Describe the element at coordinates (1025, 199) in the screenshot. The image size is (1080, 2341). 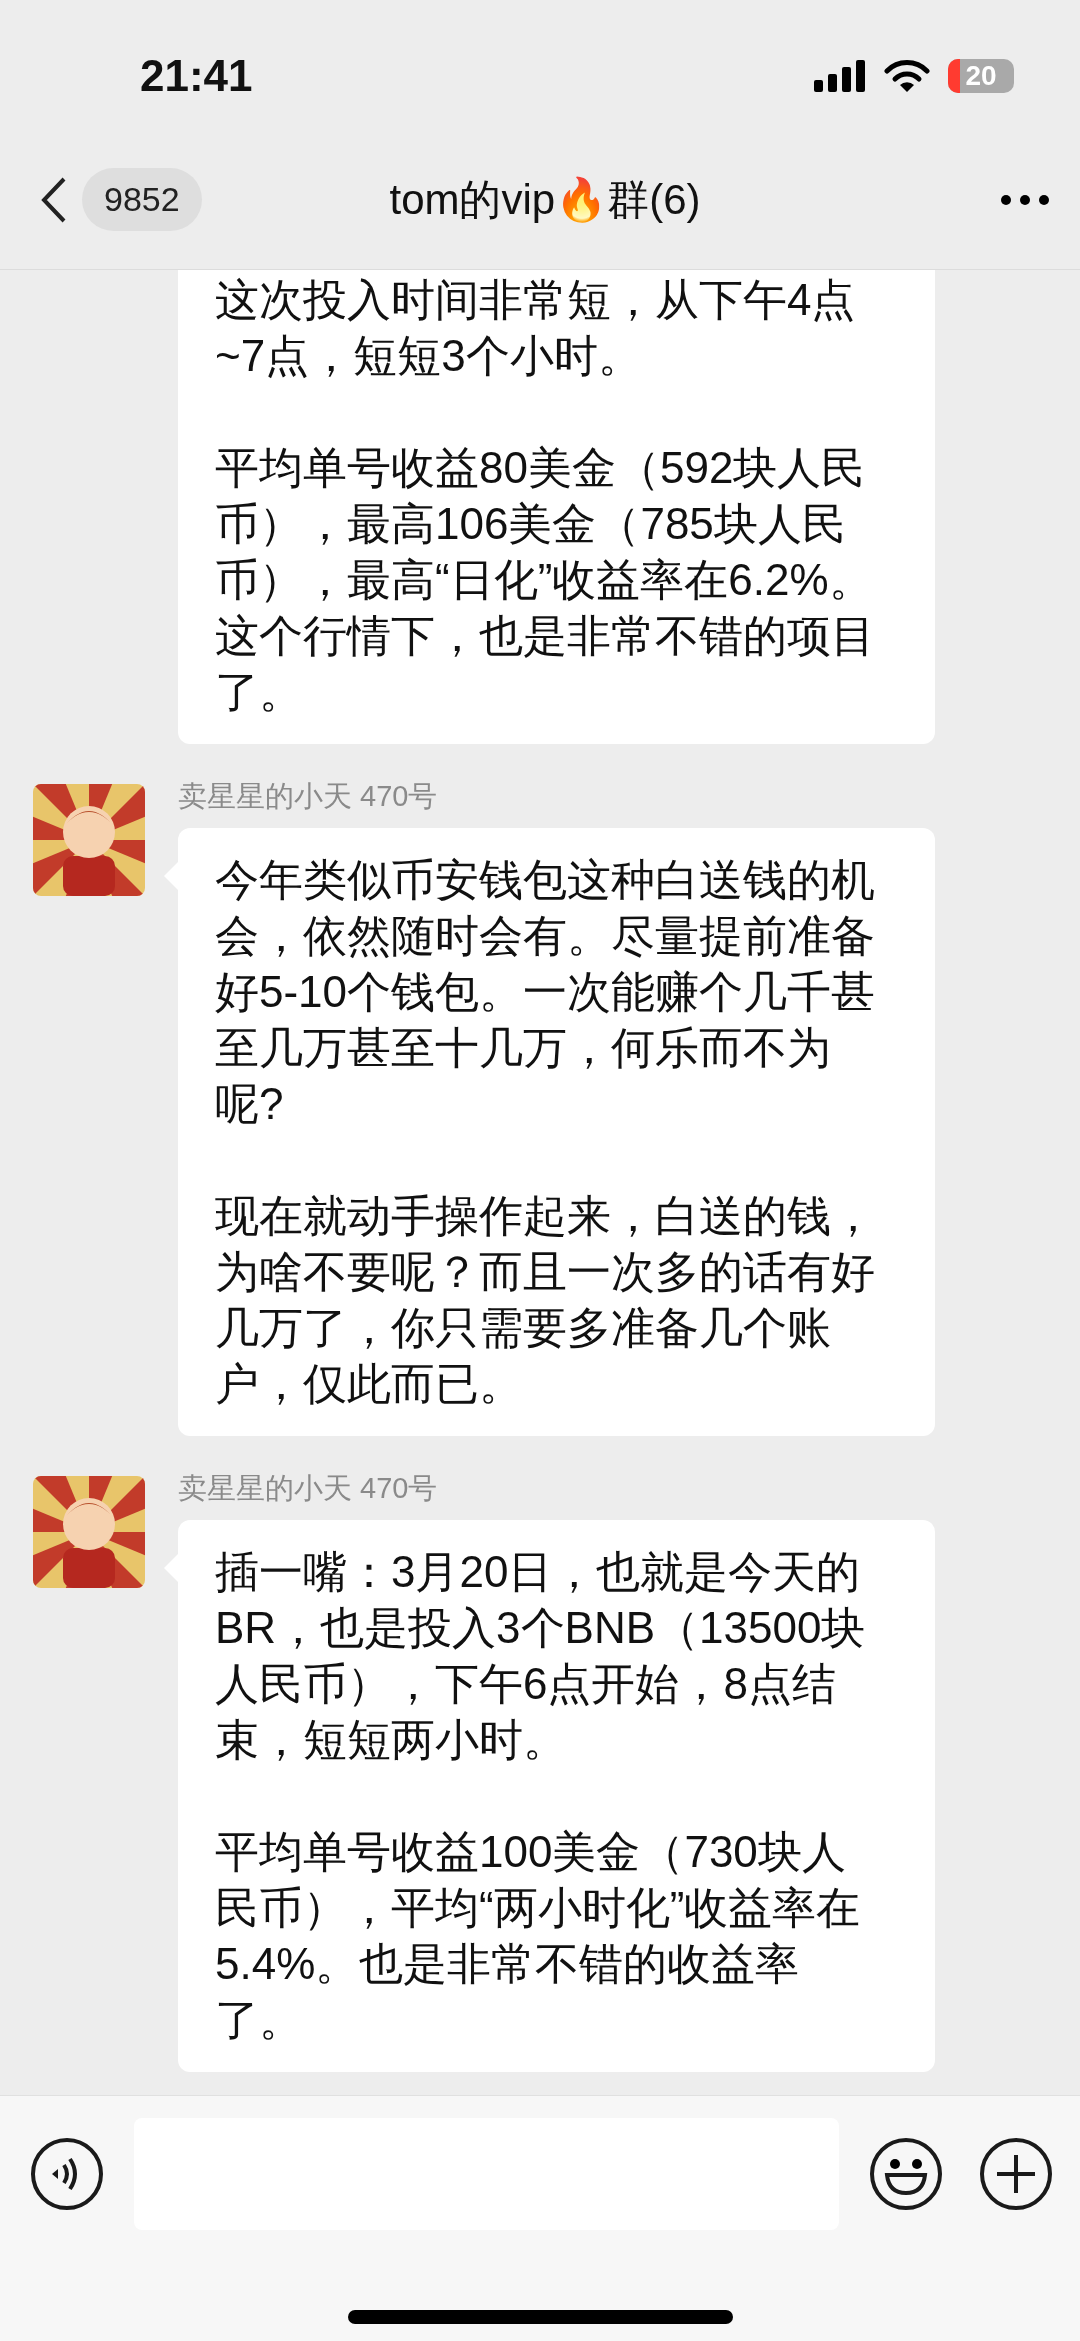
I see `more-icon` at that location.